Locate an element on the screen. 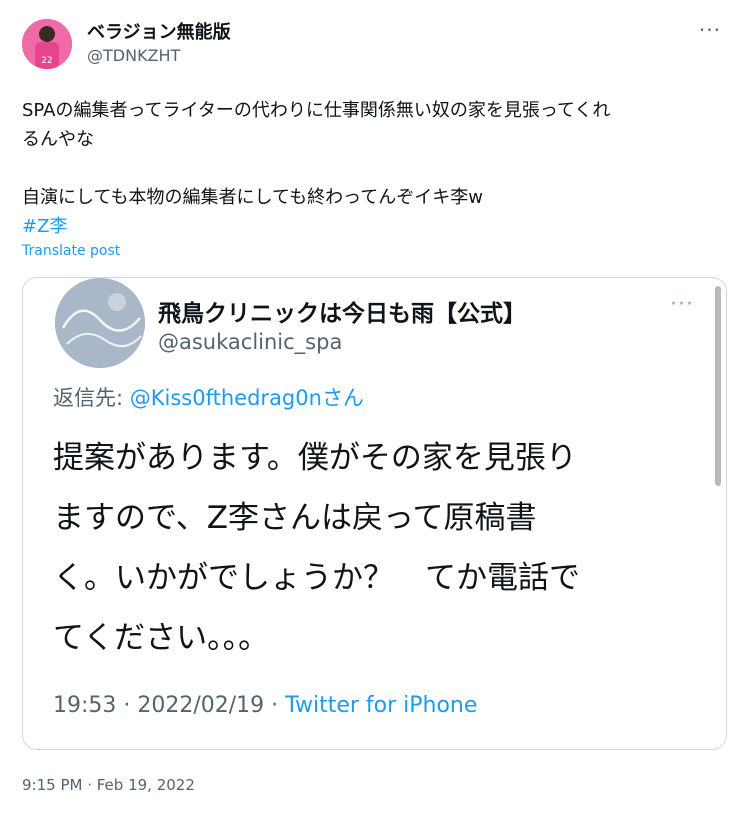 The height and width of the screenshot is (813, 737). embedded-body-line: く。いかがでしょうか？ てか電話で is located at coordinates (316, 578).